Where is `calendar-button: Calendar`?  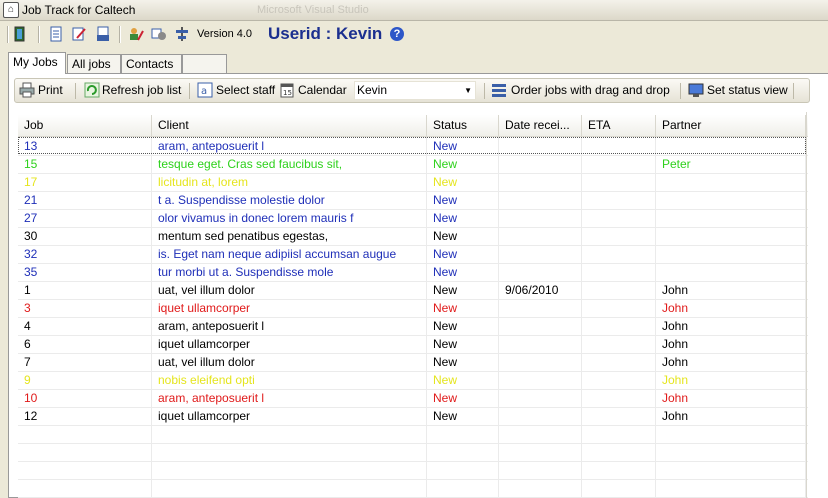 calendar-button: Calendar is located at coordinates (322, 90).